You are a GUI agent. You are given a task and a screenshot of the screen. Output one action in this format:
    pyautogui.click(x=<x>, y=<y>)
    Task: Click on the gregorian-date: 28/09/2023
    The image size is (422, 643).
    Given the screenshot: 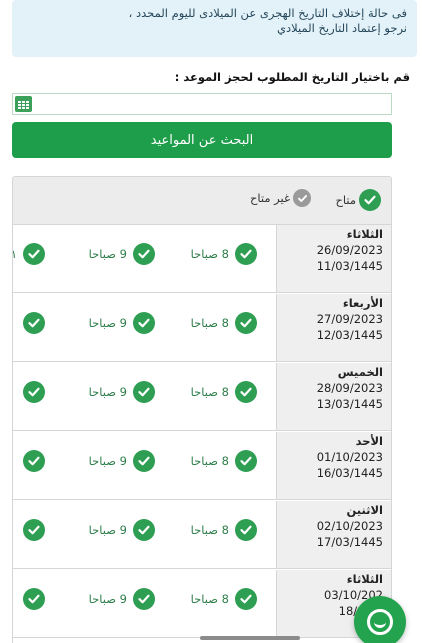 What is the action you would take?
    pyautogui.click(x=349, y=388)
    